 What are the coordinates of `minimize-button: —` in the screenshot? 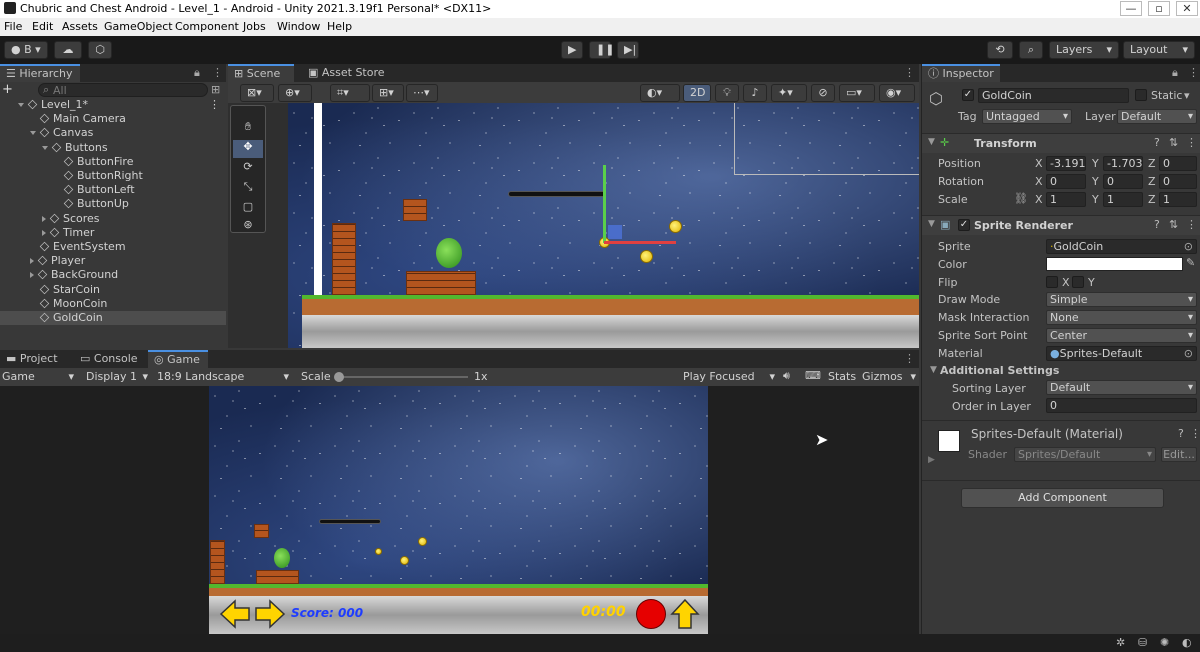 It's located at (1131, 8).